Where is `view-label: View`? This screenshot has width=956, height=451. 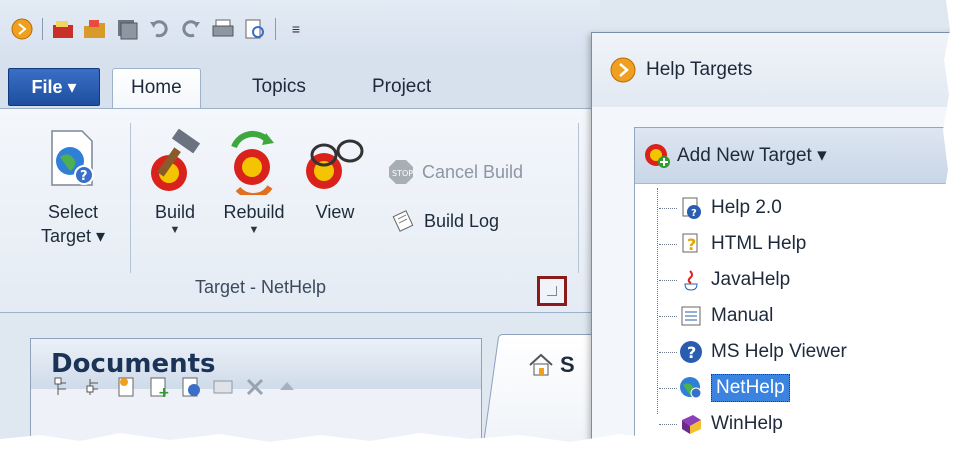
view-label: View is located at coordinates (335, 212).